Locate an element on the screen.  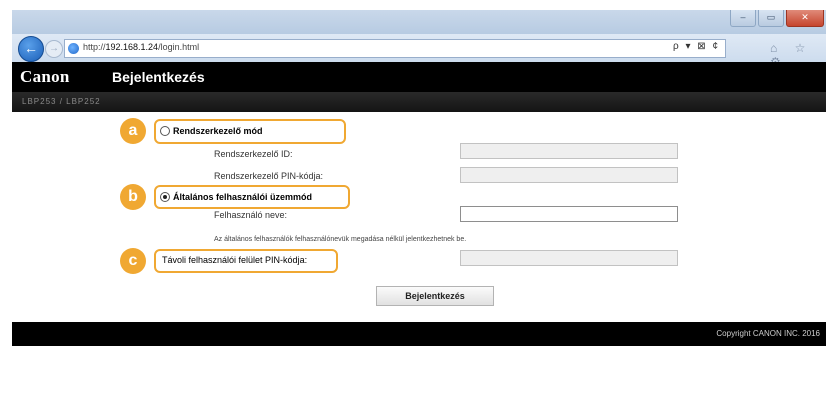
canon-logo: Canon is located at coordinates (45, 76).